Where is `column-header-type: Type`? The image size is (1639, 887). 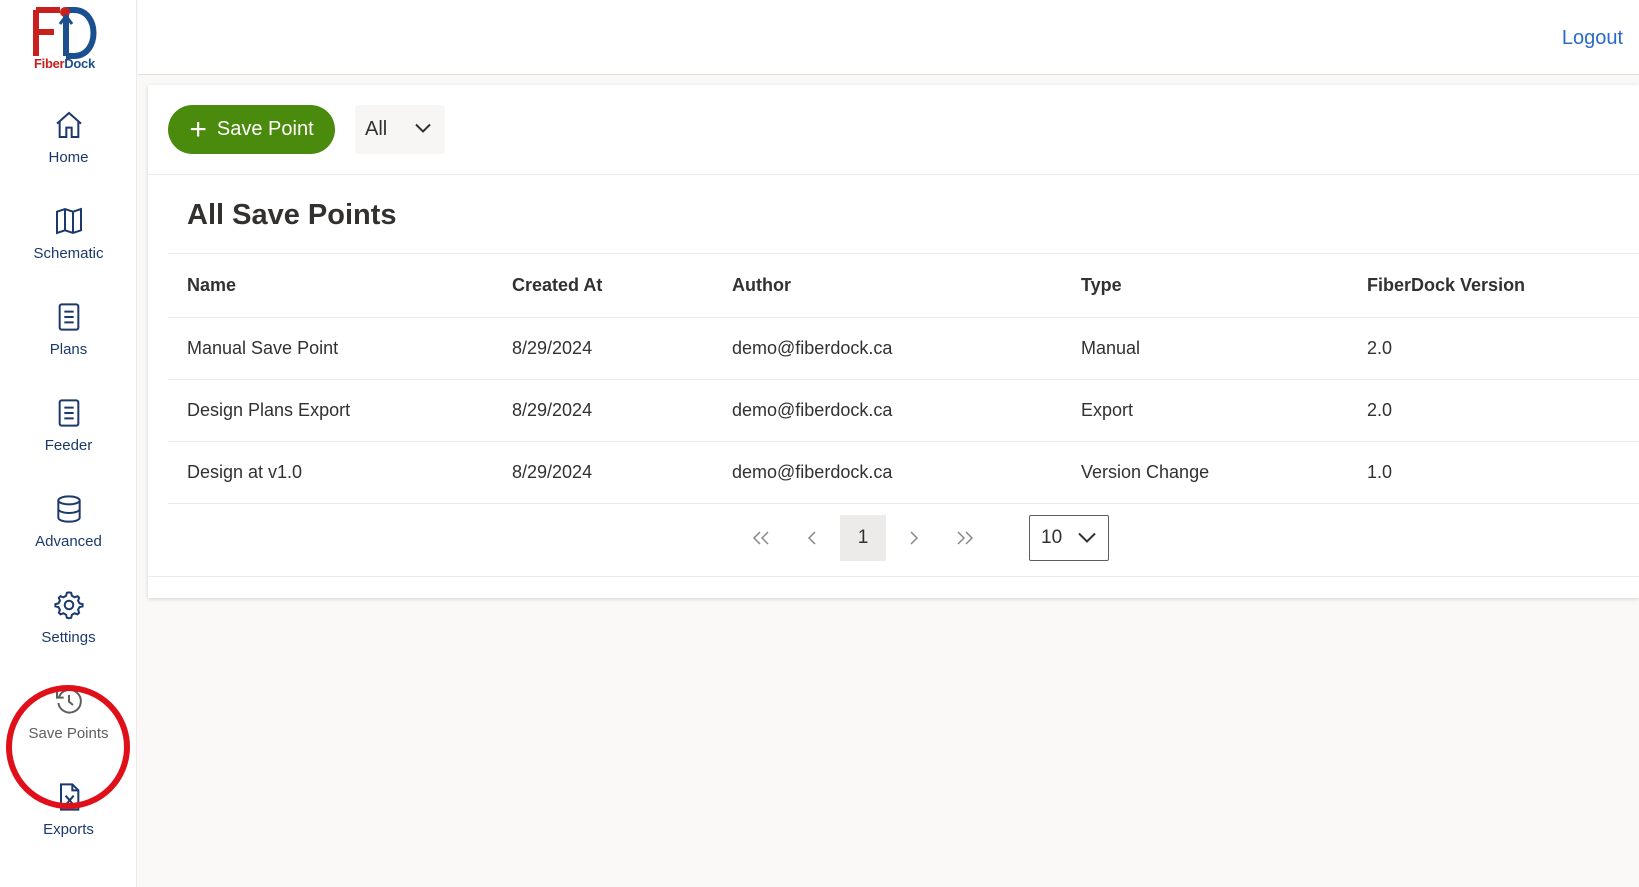
column-header-type: Type is located at coordinates (1224, 286).